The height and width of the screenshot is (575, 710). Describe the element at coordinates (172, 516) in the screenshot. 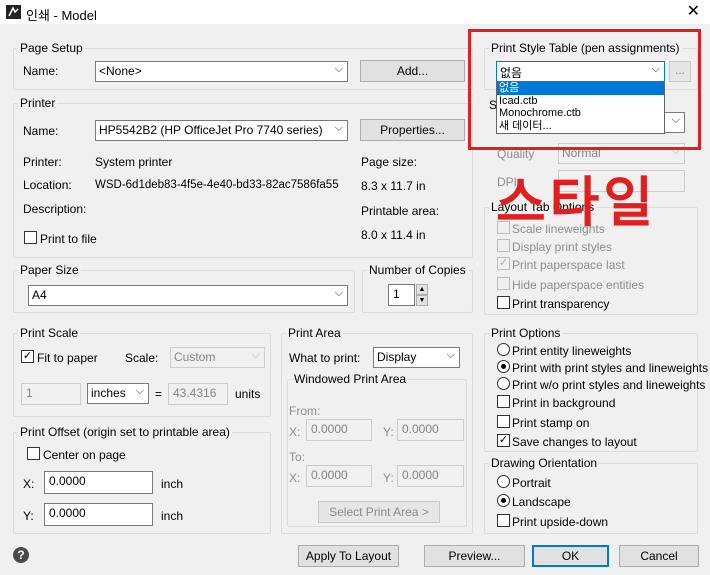

I see `offset-y-unit: inch` at that location.